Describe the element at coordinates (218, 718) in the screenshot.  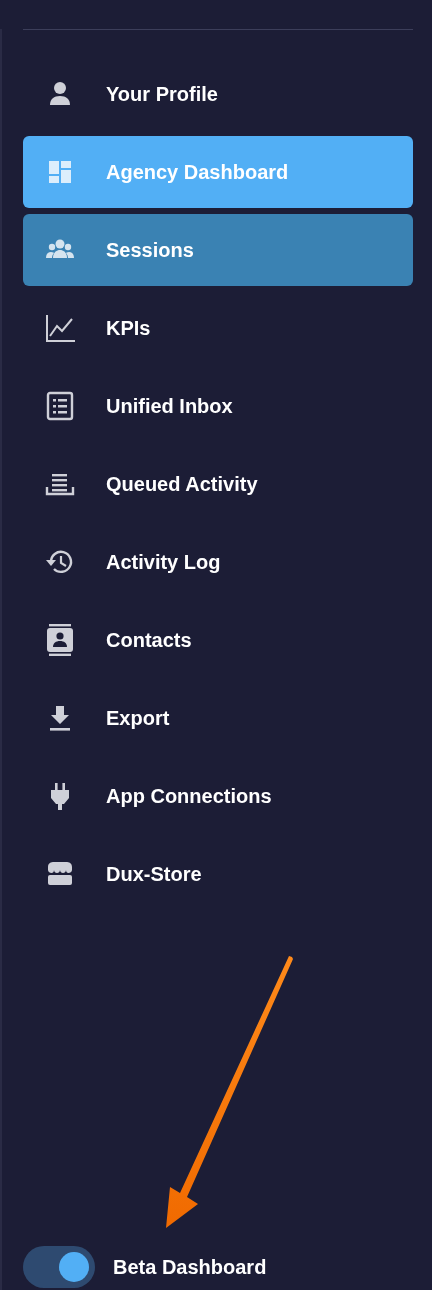
I see `sidebar-item: Export` at that location.